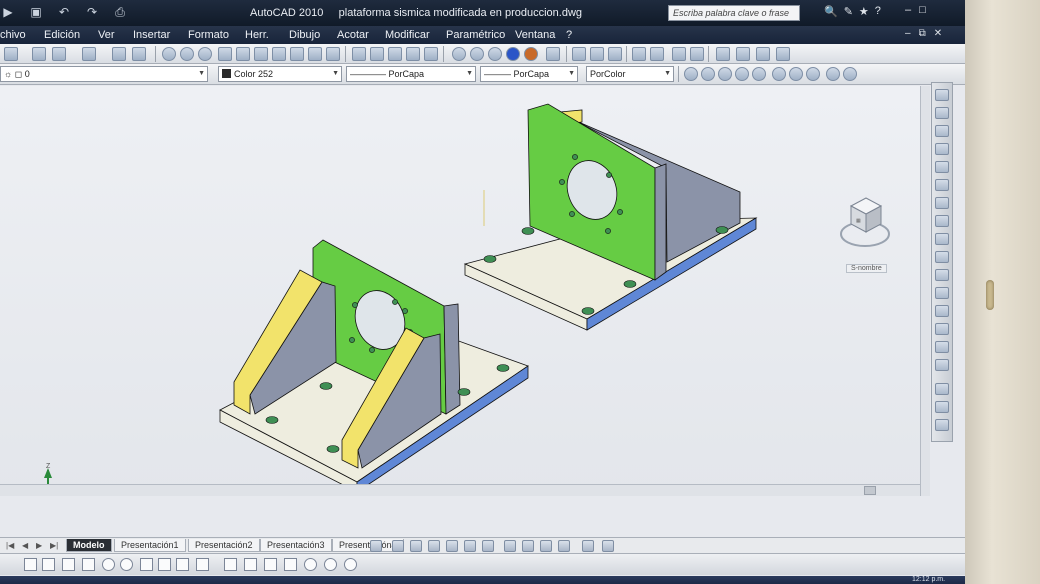 Image resolution: width=1040 pixels, height=584 pixels. Describe the element at coordinates (146, 564) in the screenshot. I see `spline-icon` at that location.